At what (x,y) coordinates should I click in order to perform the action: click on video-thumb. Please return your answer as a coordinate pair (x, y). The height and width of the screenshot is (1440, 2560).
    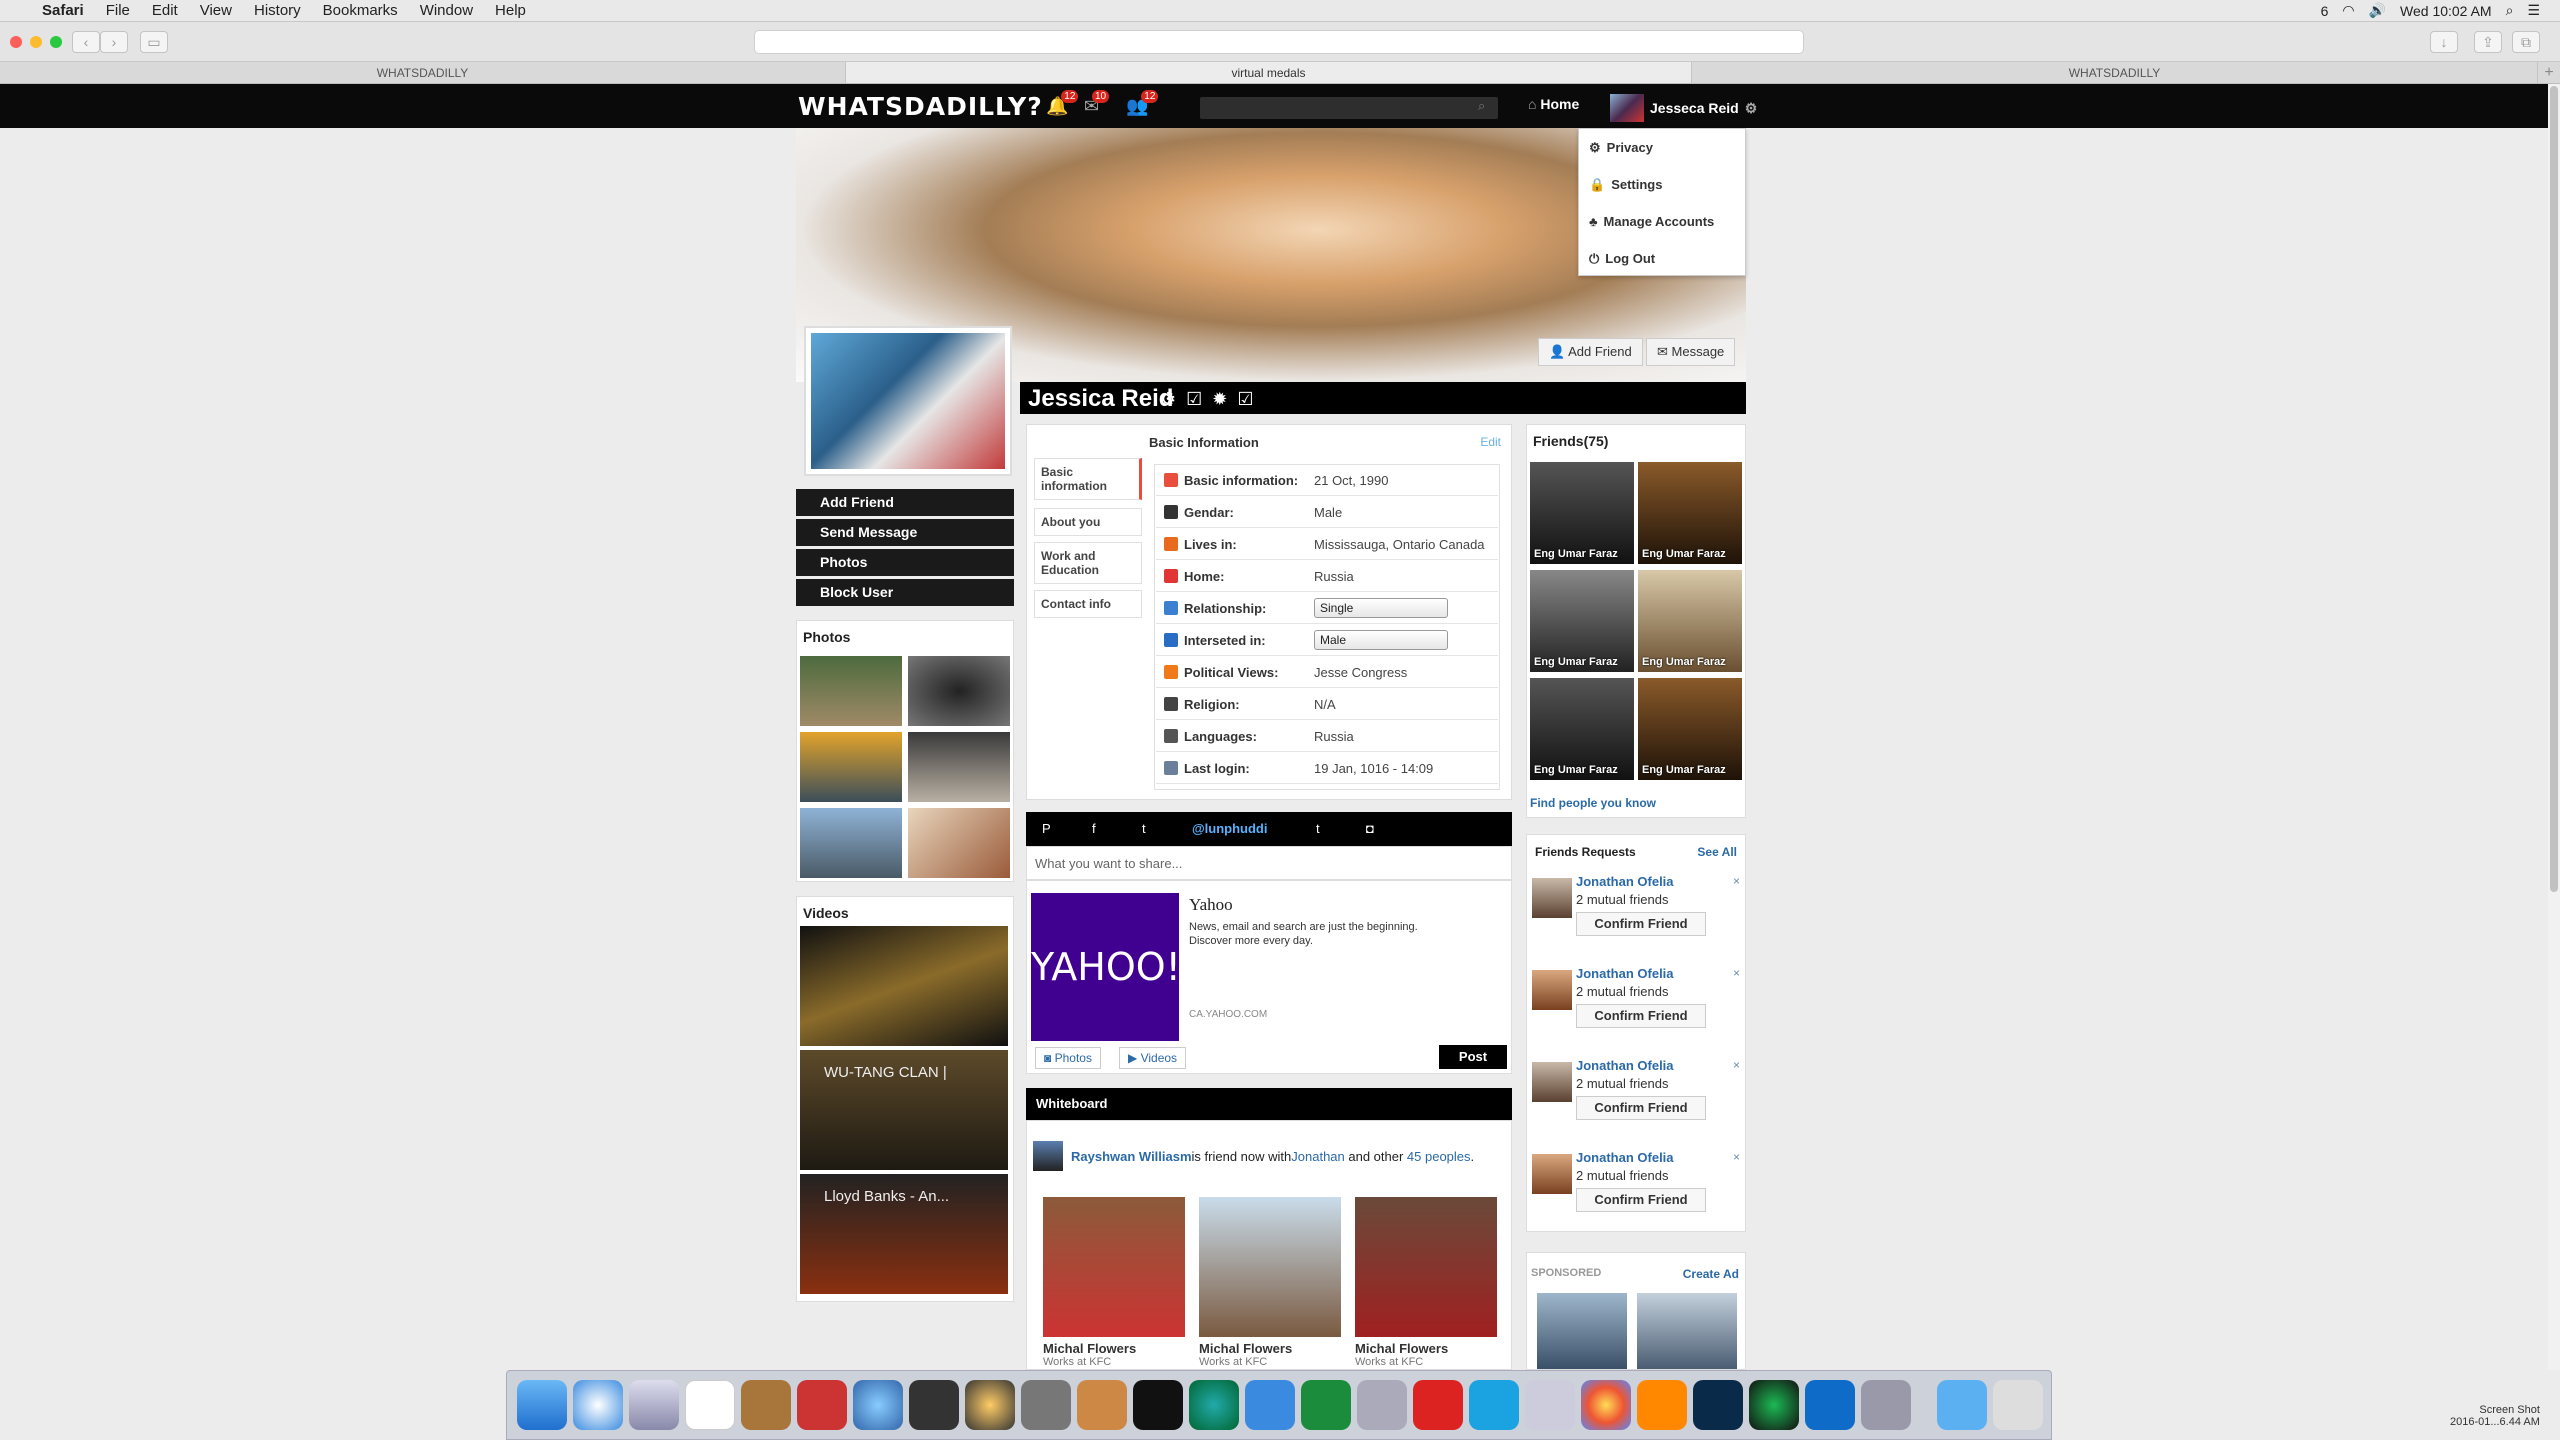
    Looking at the image, I should click on (904, 986).